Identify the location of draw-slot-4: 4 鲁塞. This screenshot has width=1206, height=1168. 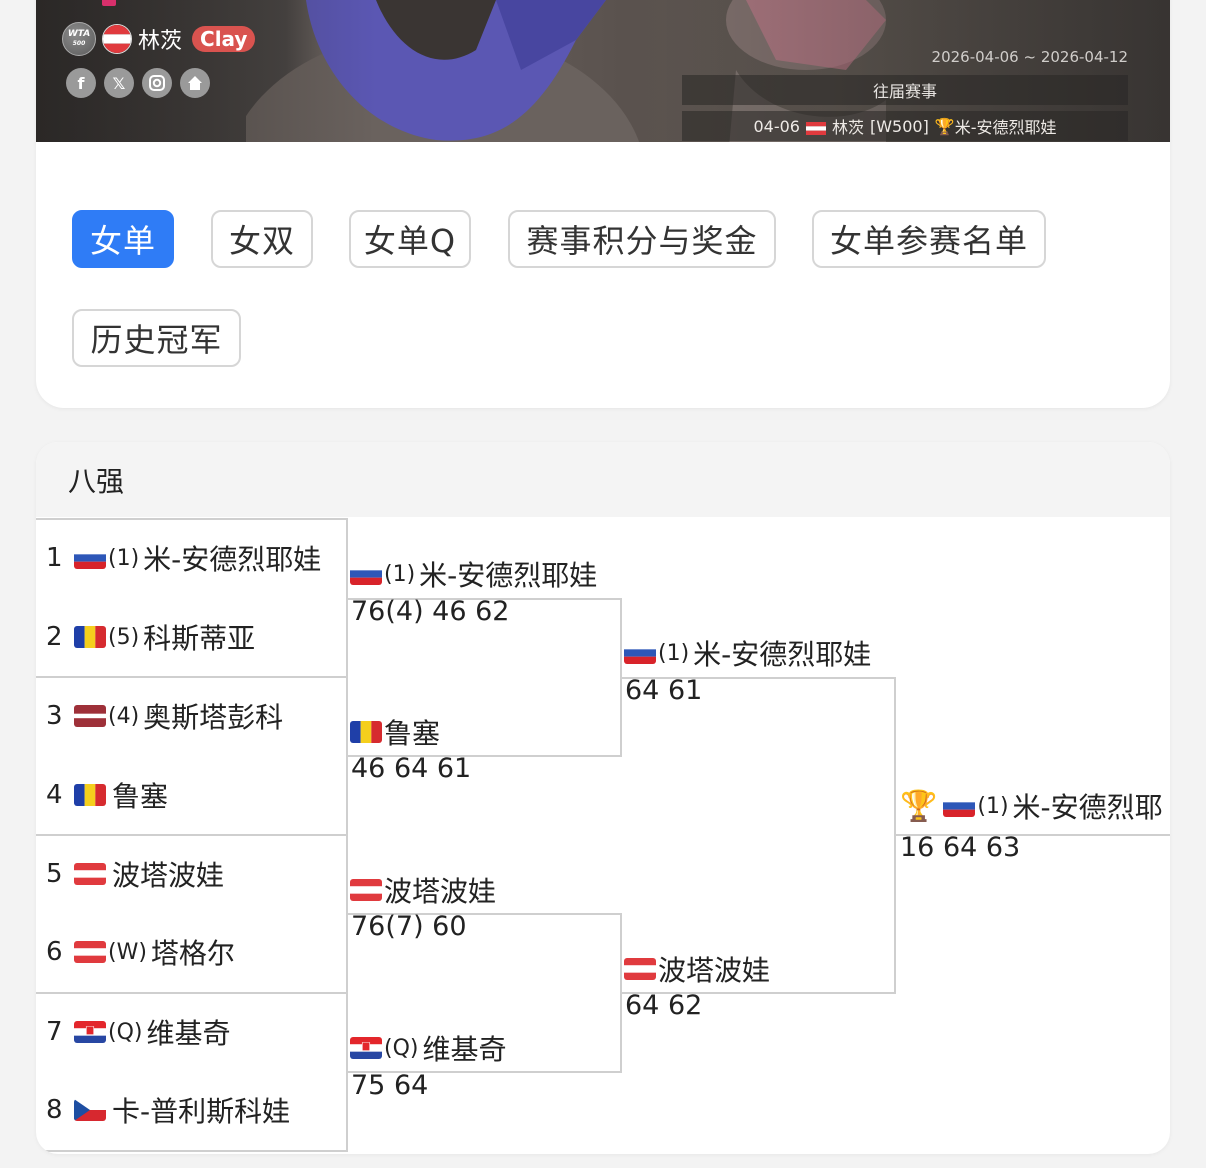
(107, 795).